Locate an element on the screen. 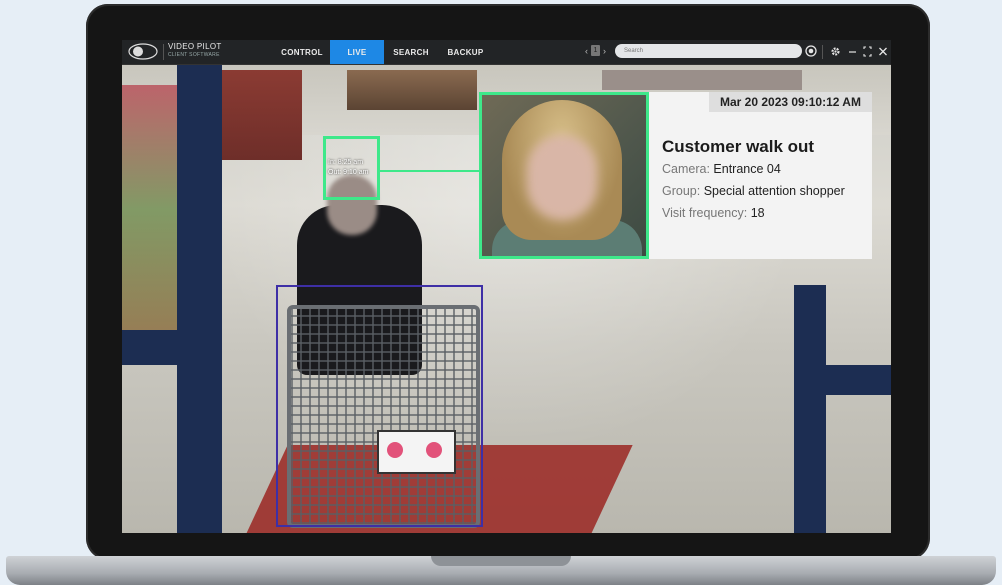  minimize-icon is located at coordinates (852, 51).